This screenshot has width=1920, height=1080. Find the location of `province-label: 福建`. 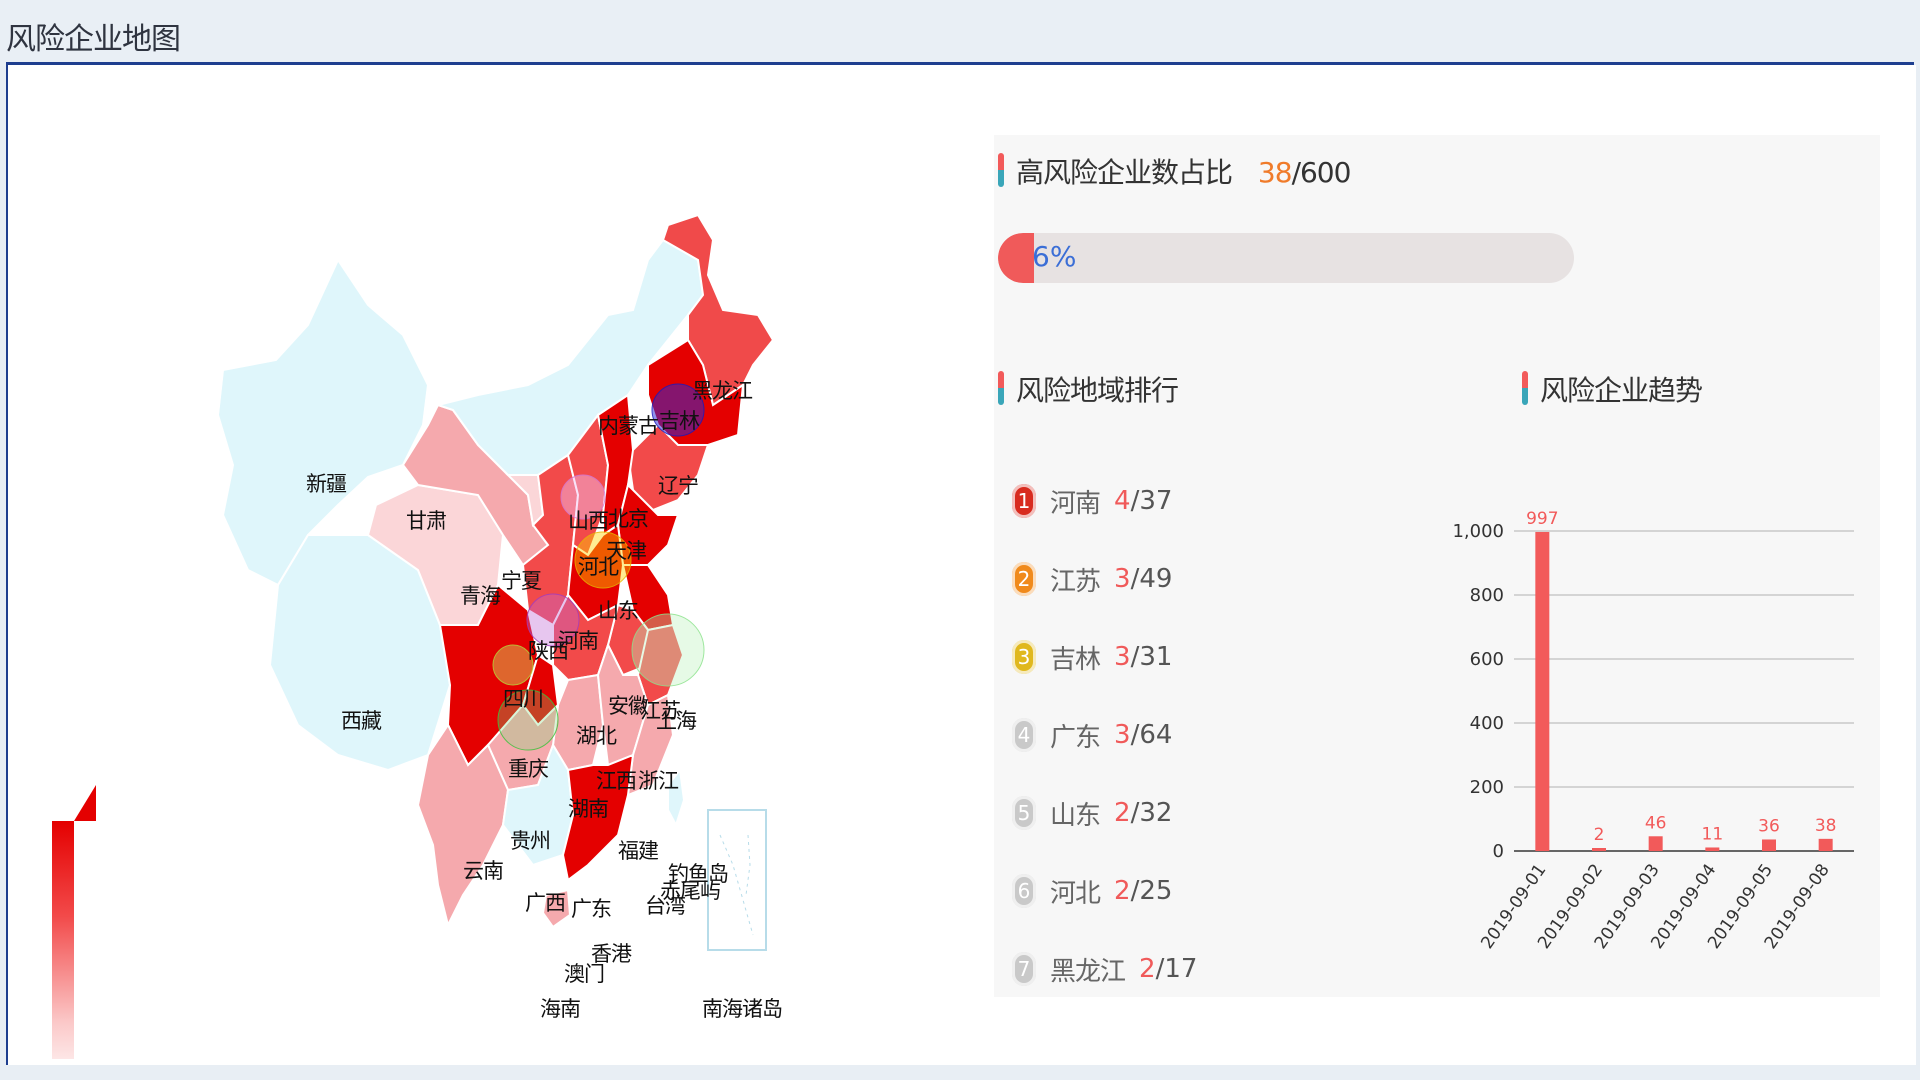

province-label: 福建 is located at coordinates (638, 851).